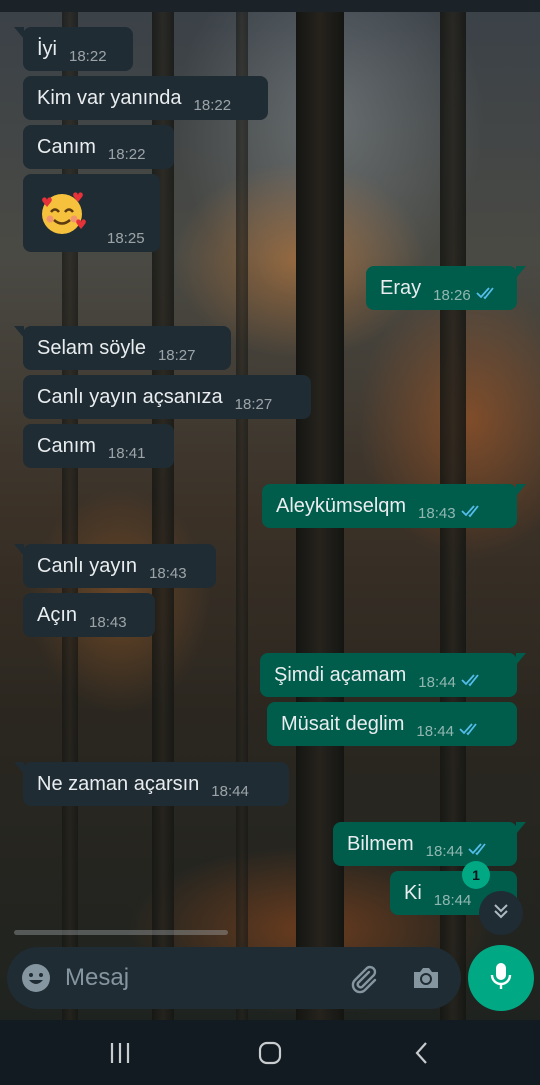  Describe the element at coordinates (242, 510) in the screenshot. I see `wallpaper-tree-trunk` at that location.